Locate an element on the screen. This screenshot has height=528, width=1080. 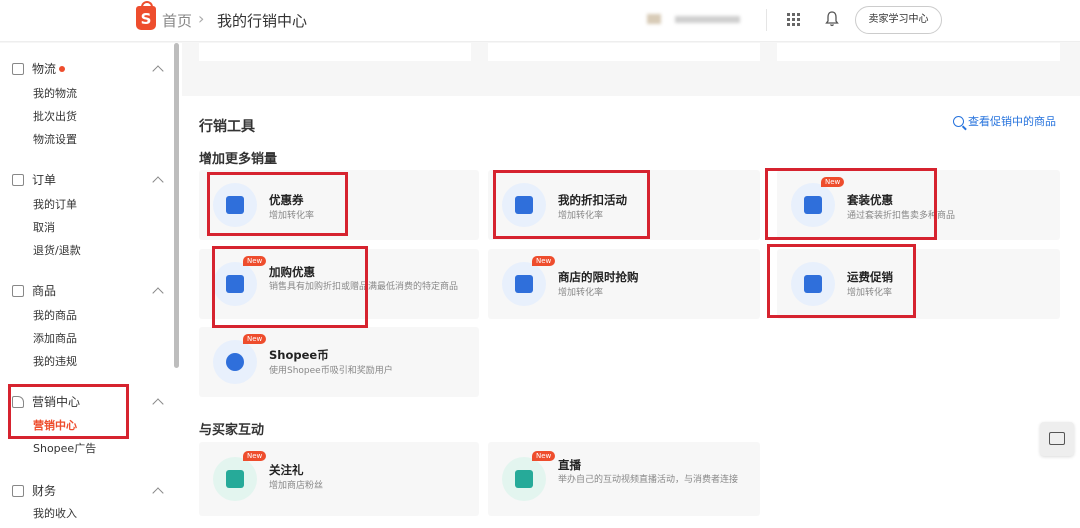
breadcrumb-home: 首页 is located at coordinates (177, 20).